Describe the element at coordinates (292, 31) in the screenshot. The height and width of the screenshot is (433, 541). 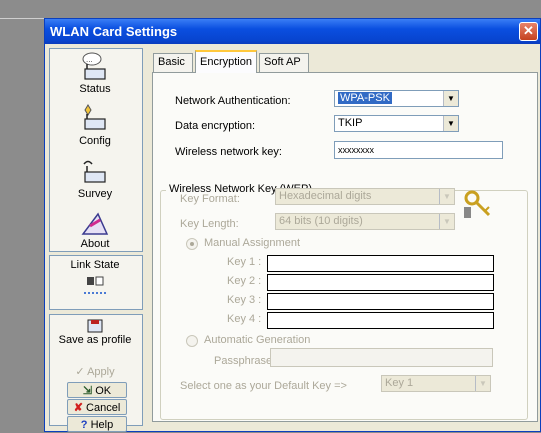
I see `title-bar: WLAN Card Settings ✕` at that location.